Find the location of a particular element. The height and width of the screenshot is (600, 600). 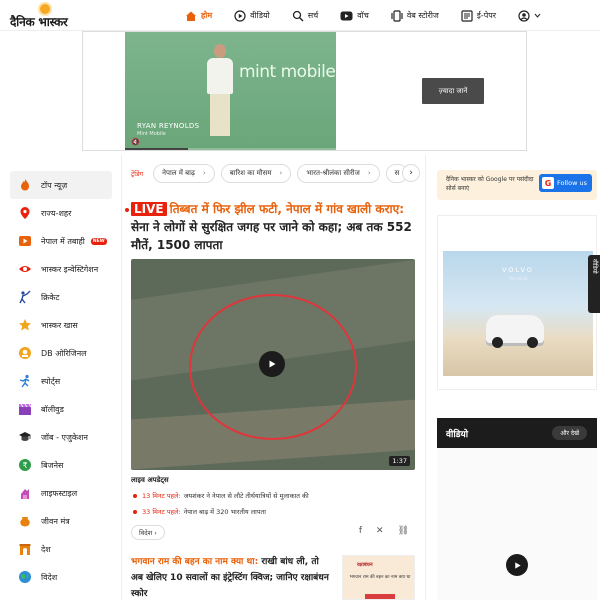

rupee-coin-icon: ₹ is located at coordinates (25, 465).